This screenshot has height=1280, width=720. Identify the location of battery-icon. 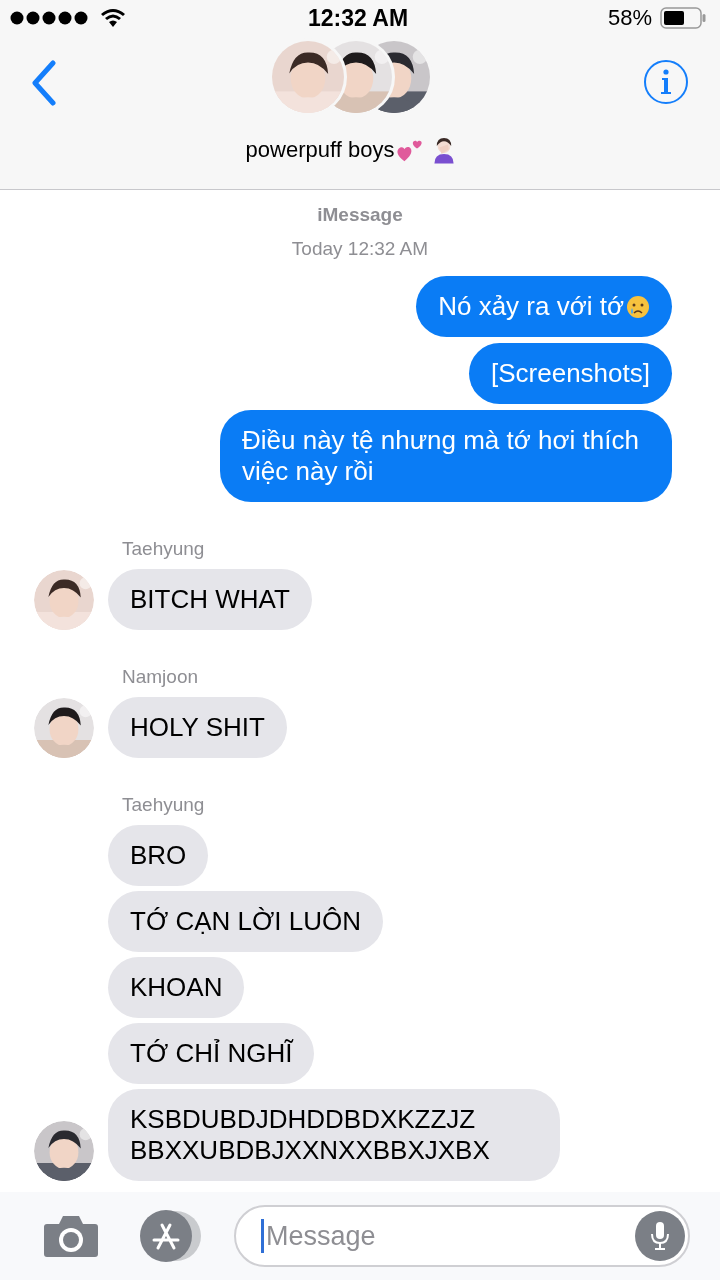
(683, 18).